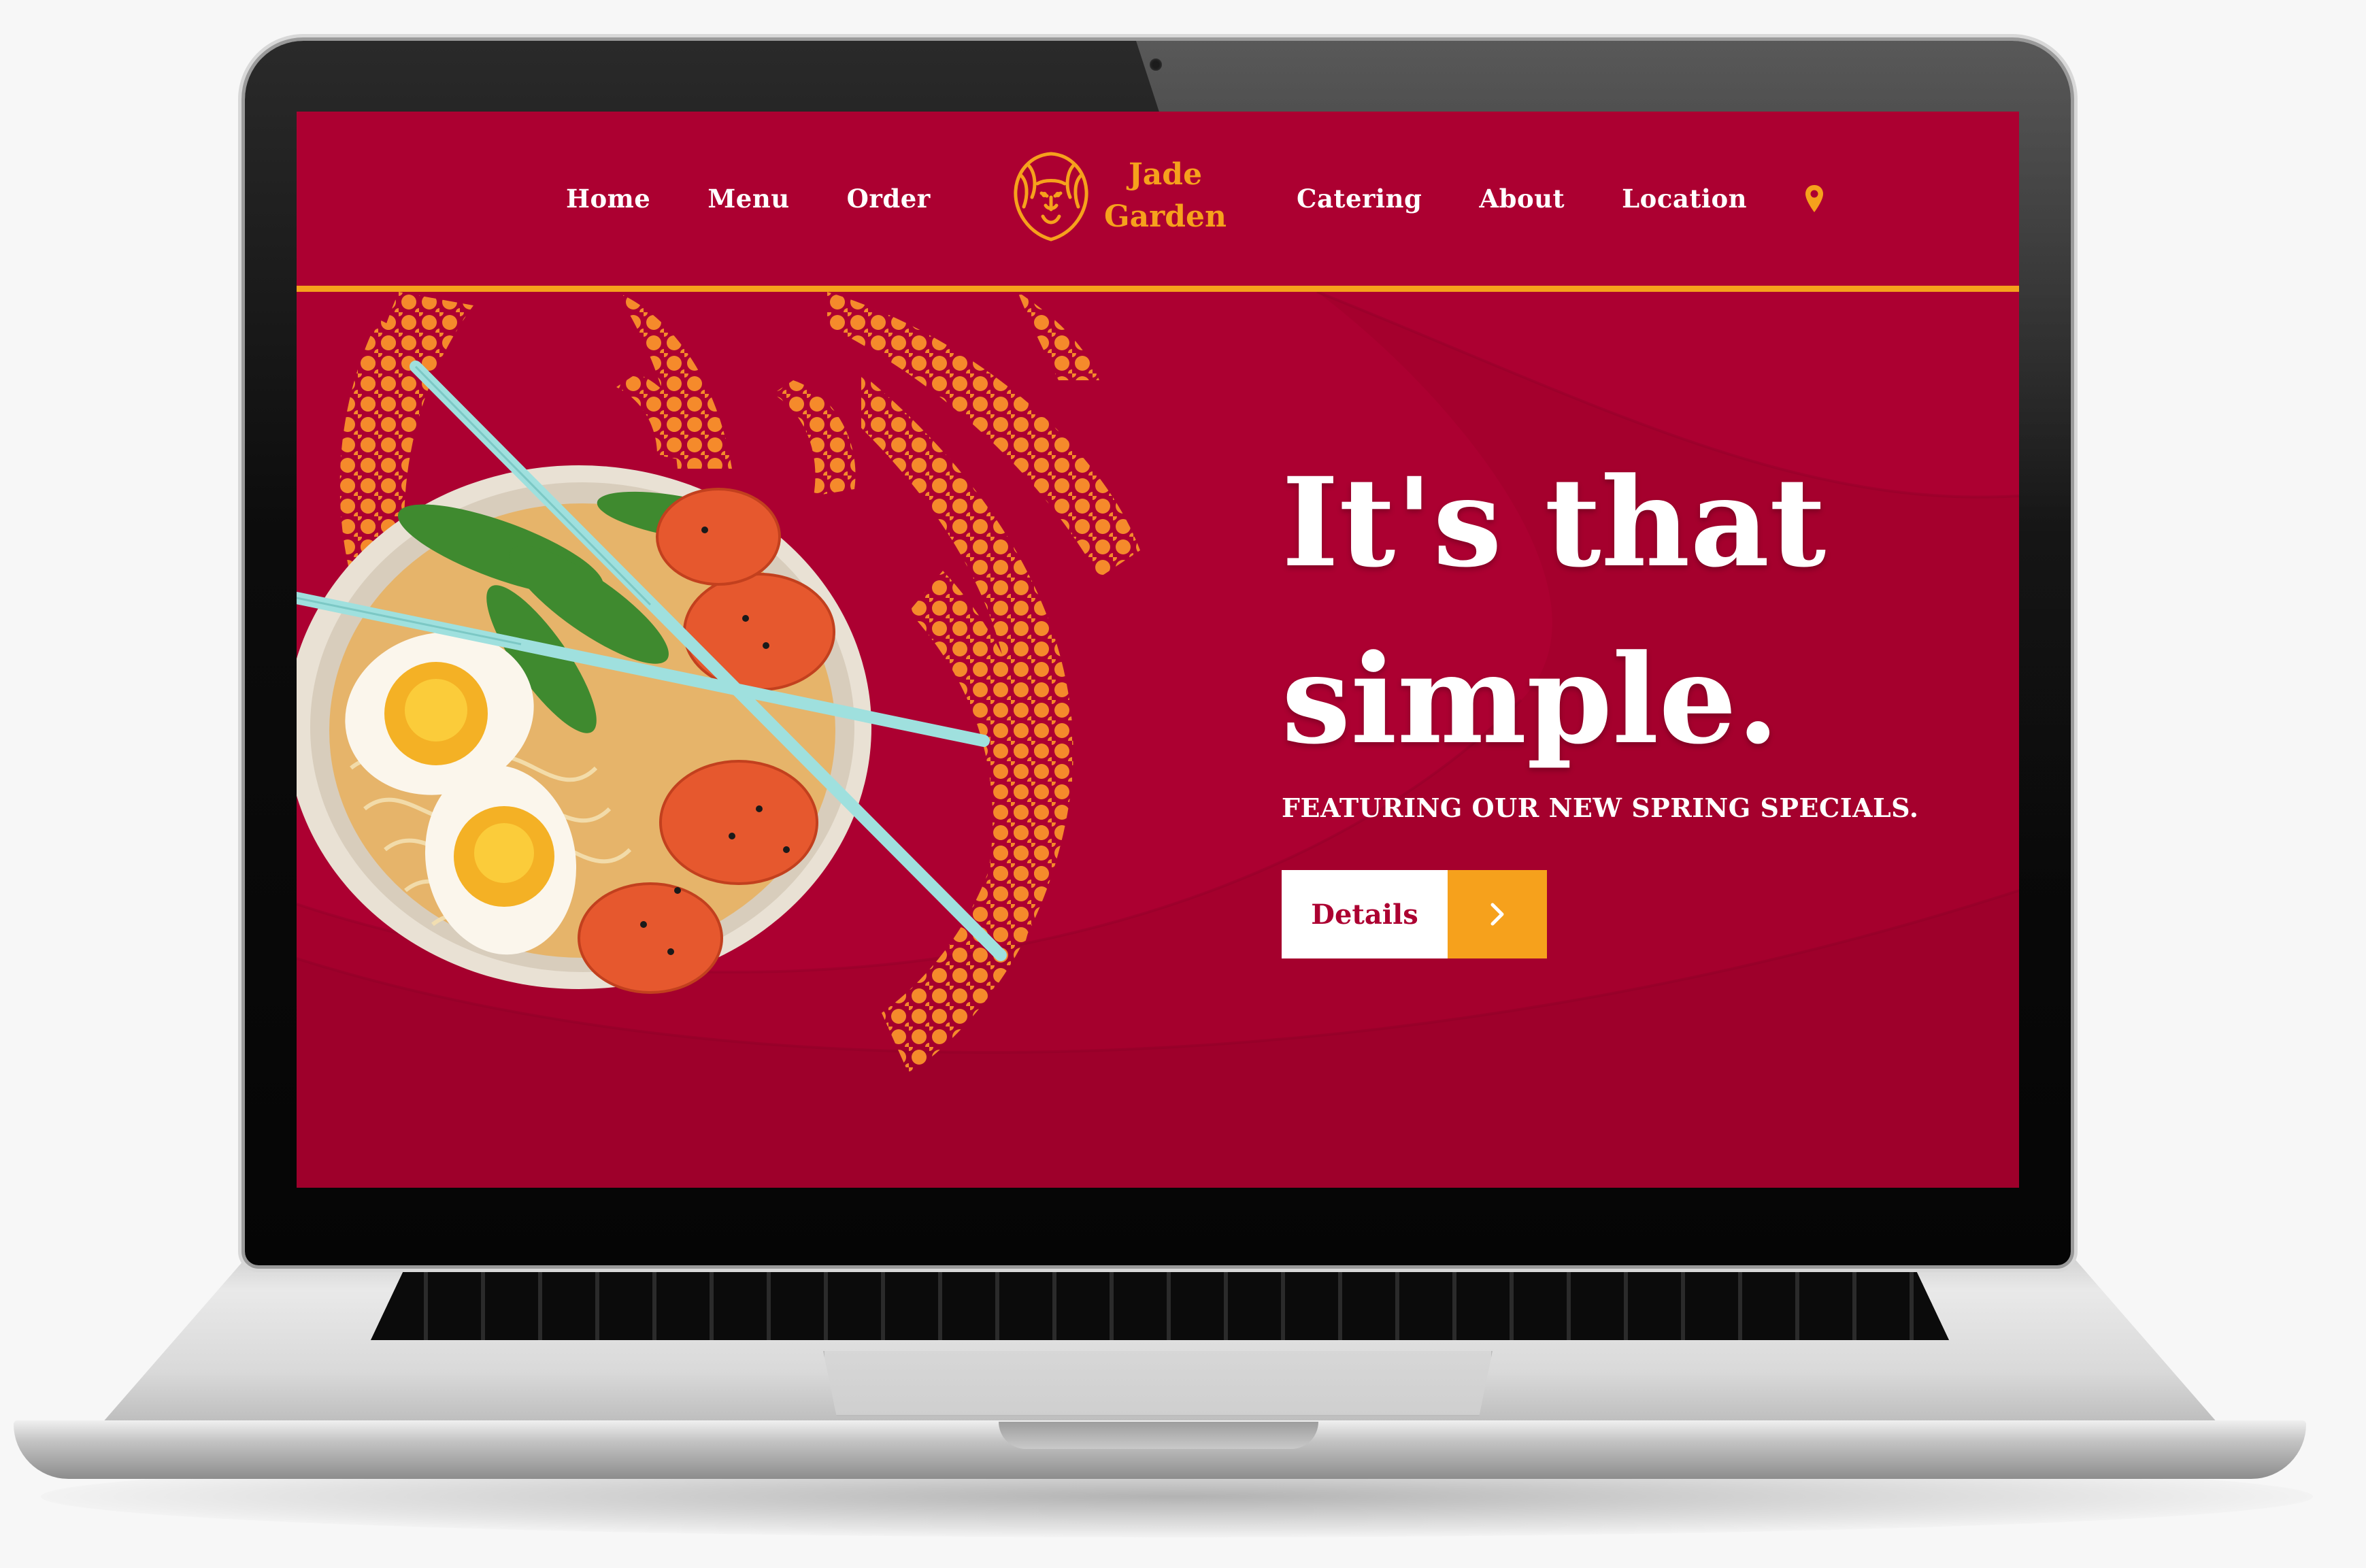  Describe the element at coordinates (1165, 216) in the screenshot. I see `brand-name-line2: Garden` at that location.